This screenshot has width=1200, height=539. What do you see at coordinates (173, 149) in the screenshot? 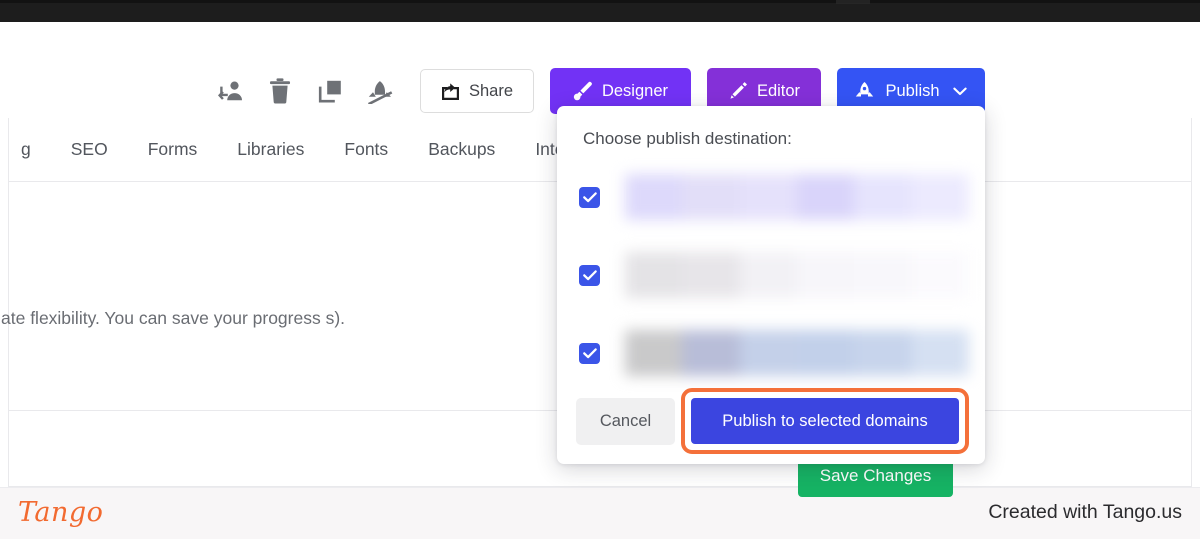
I see `nav-tab: Forms` at bounding box center [173, 149].